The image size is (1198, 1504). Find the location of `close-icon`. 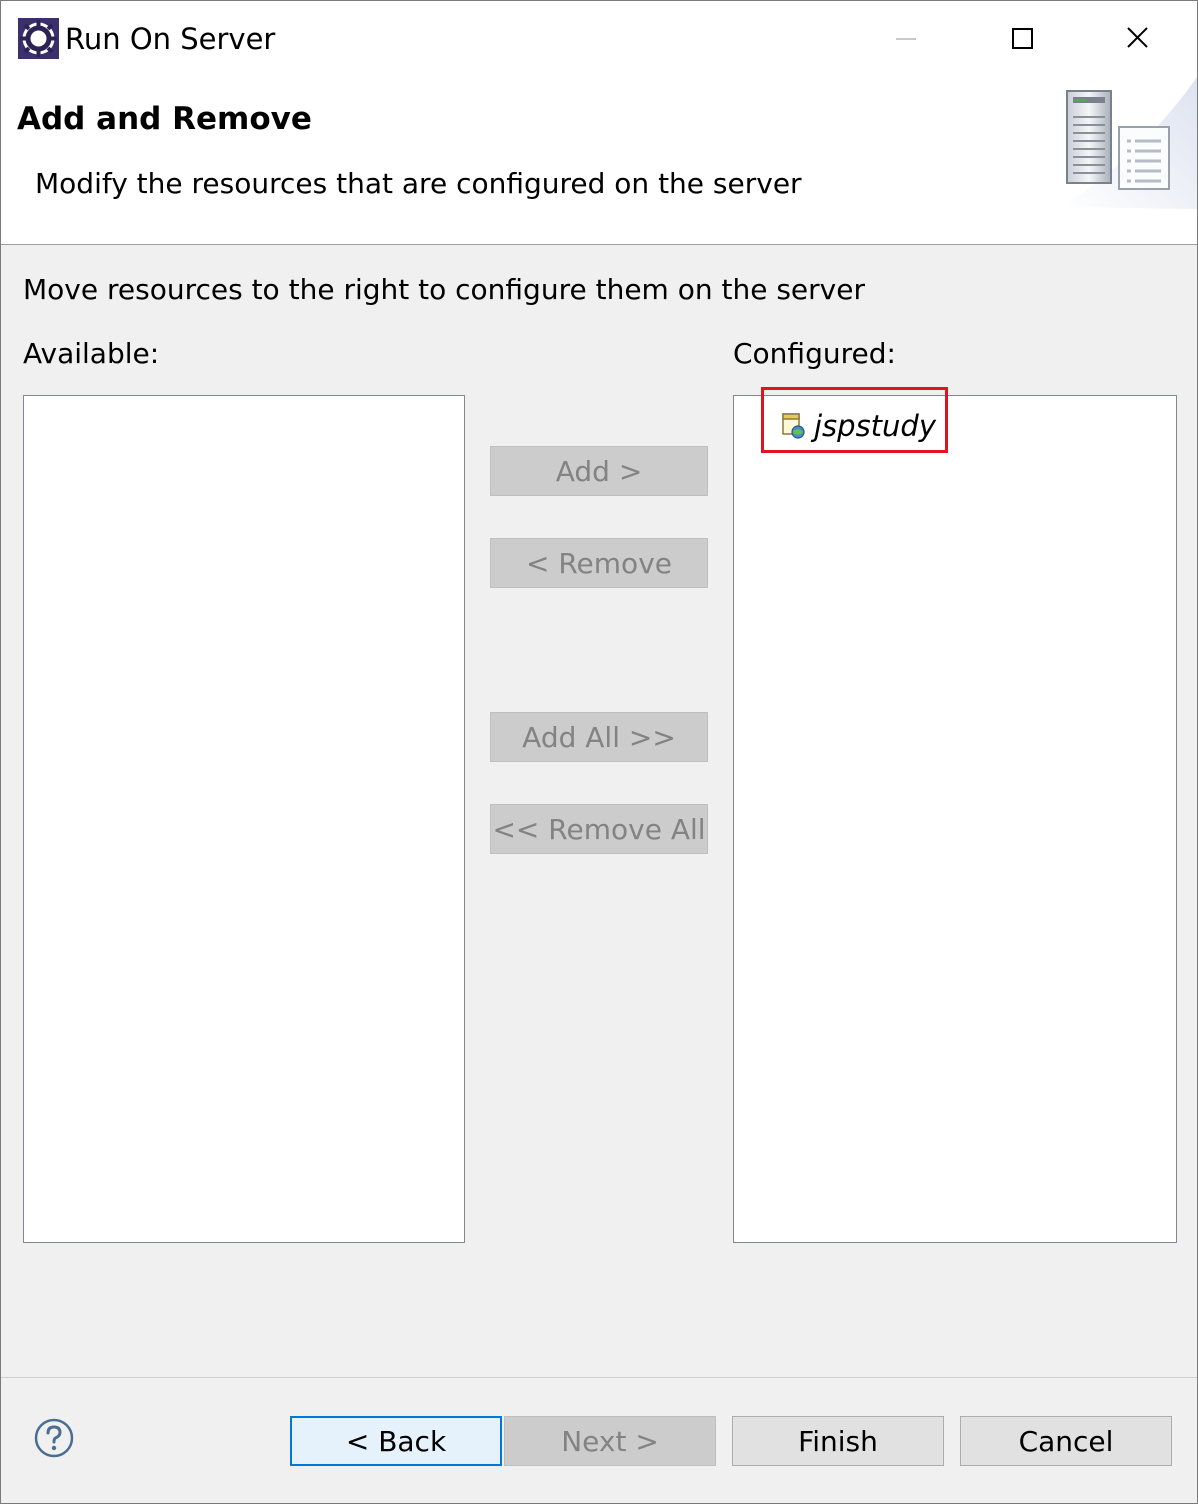

close-icon is located at coordinates (1137, 37).